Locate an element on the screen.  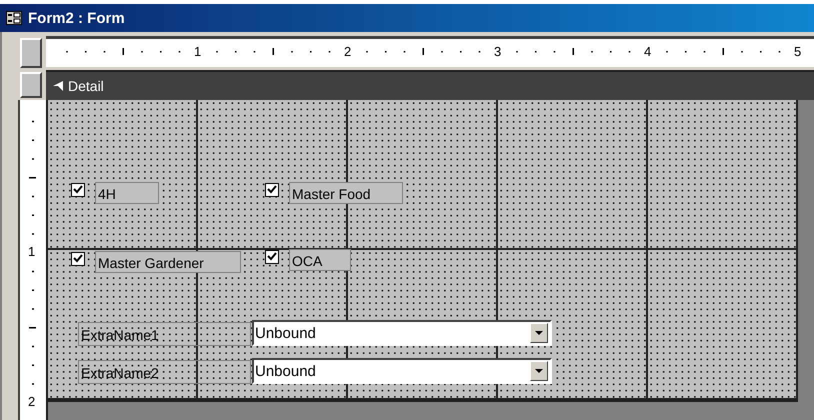
form-icon is located at coordinates (14, 18).